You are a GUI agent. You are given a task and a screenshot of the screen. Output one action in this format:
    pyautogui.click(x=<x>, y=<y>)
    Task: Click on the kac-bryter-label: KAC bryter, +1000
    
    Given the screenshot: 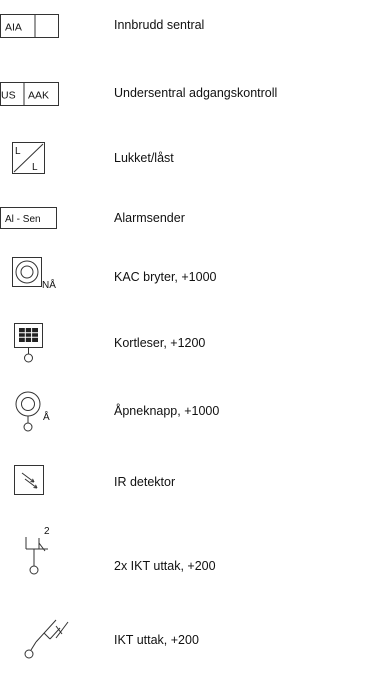 What is the action you would take?
    pyautogui.click(x=165, y=277)
    